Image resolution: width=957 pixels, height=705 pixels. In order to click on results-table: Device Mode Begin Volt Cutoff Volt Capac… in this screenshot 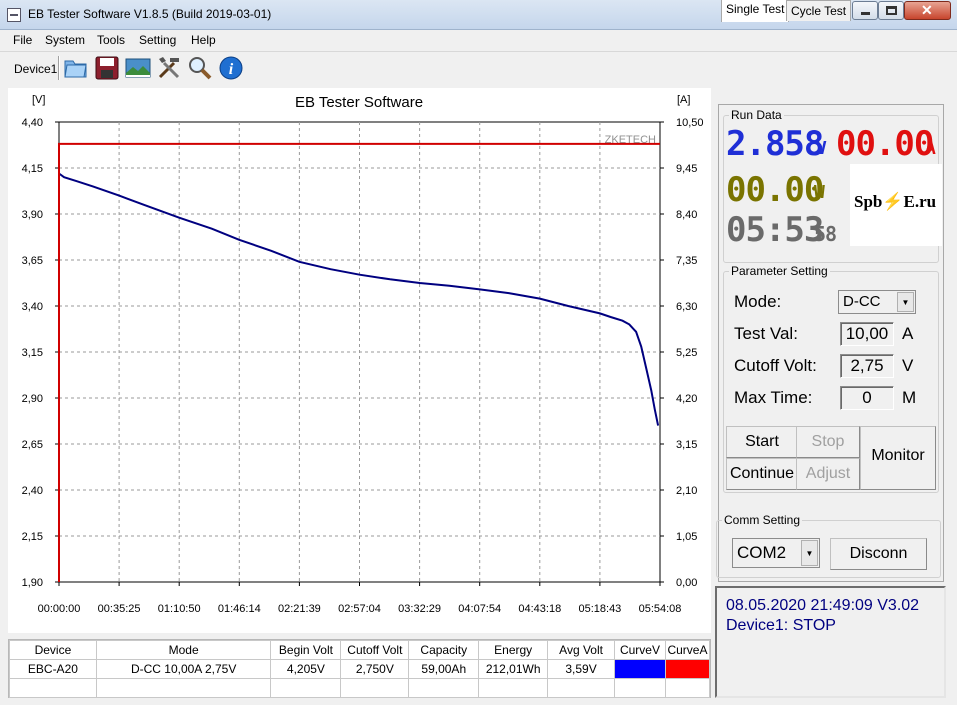, I will do `click(359, 668)`.